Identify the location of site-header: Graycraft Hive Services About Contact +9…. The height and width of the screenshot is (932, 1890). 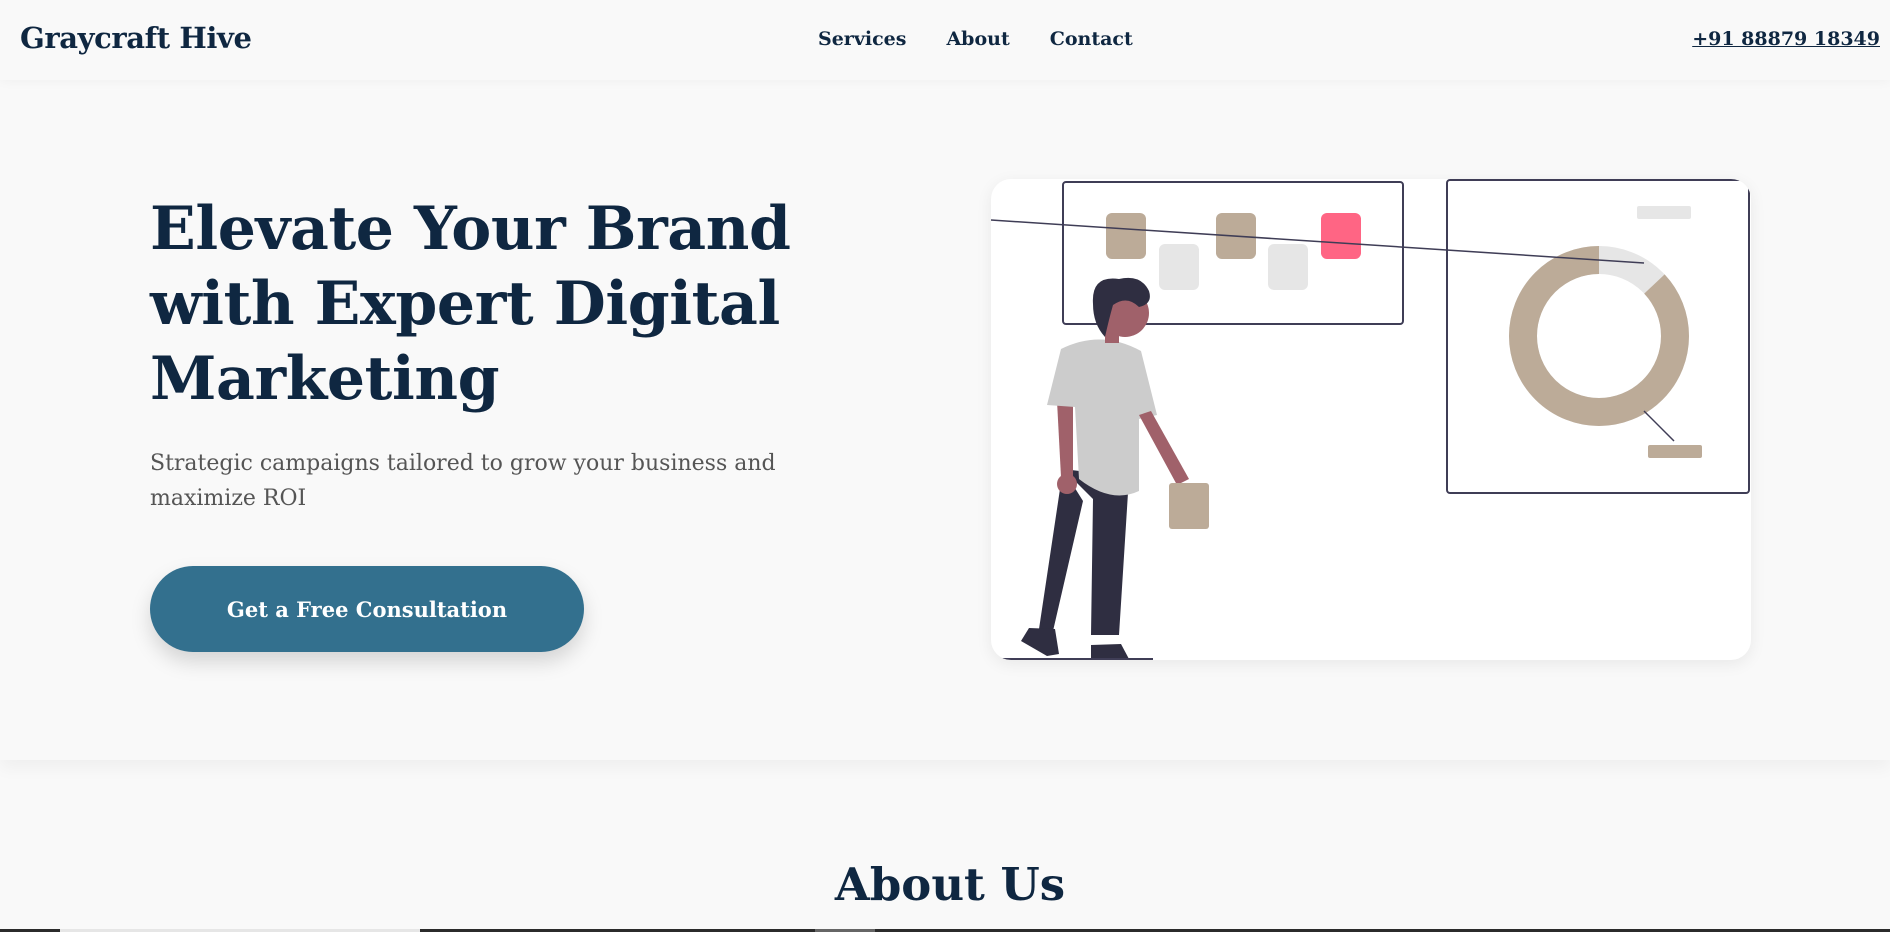
(945, 40).